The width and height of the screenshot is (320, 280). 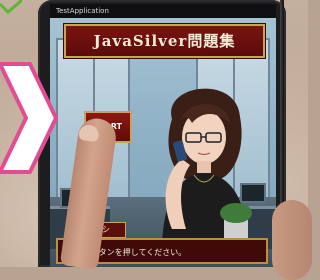 I want to click on status-bar: TestApplication, so click(x=163, y=11).